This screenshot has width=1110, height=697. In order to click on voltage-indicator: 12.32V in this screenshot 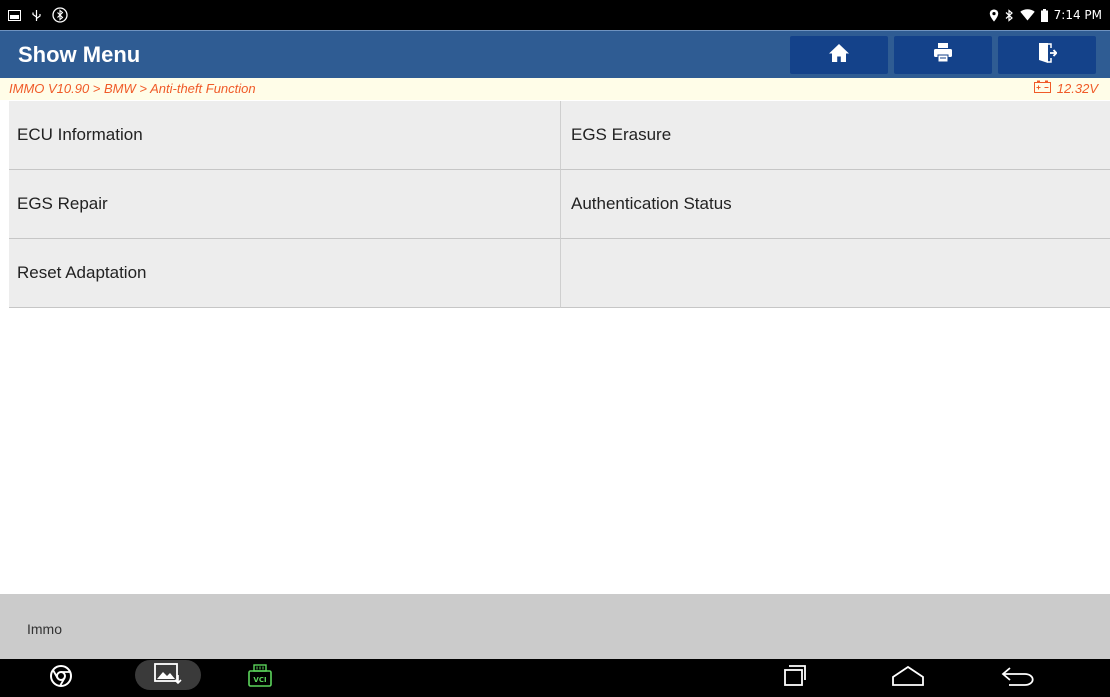, I will do `click(1065, 89)`.